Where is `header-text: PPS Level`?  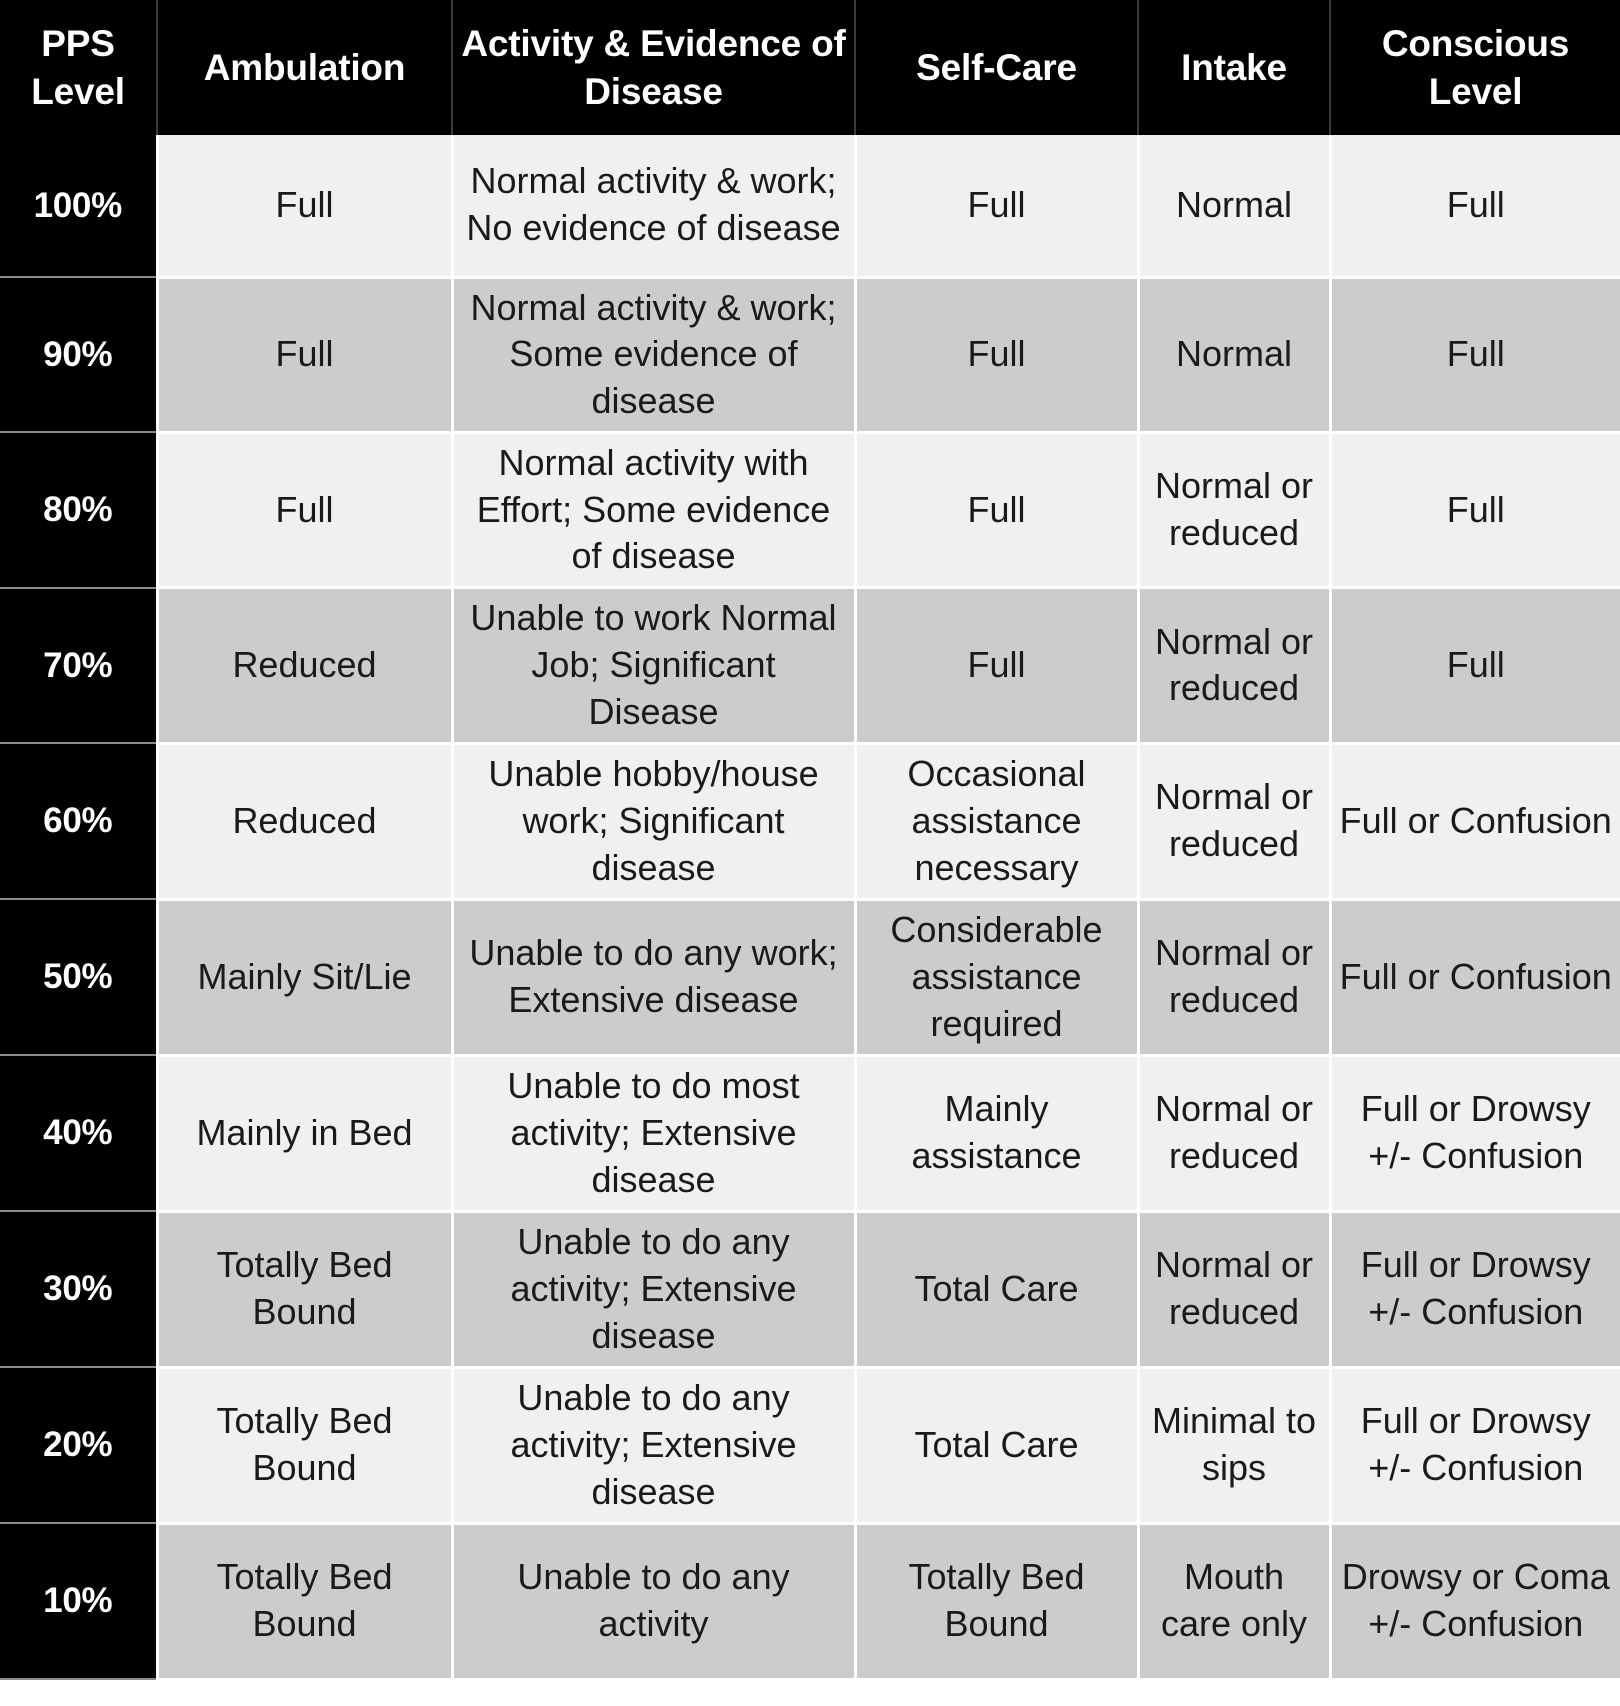
header-text: PPS Level is located at coordinates (78, 67).